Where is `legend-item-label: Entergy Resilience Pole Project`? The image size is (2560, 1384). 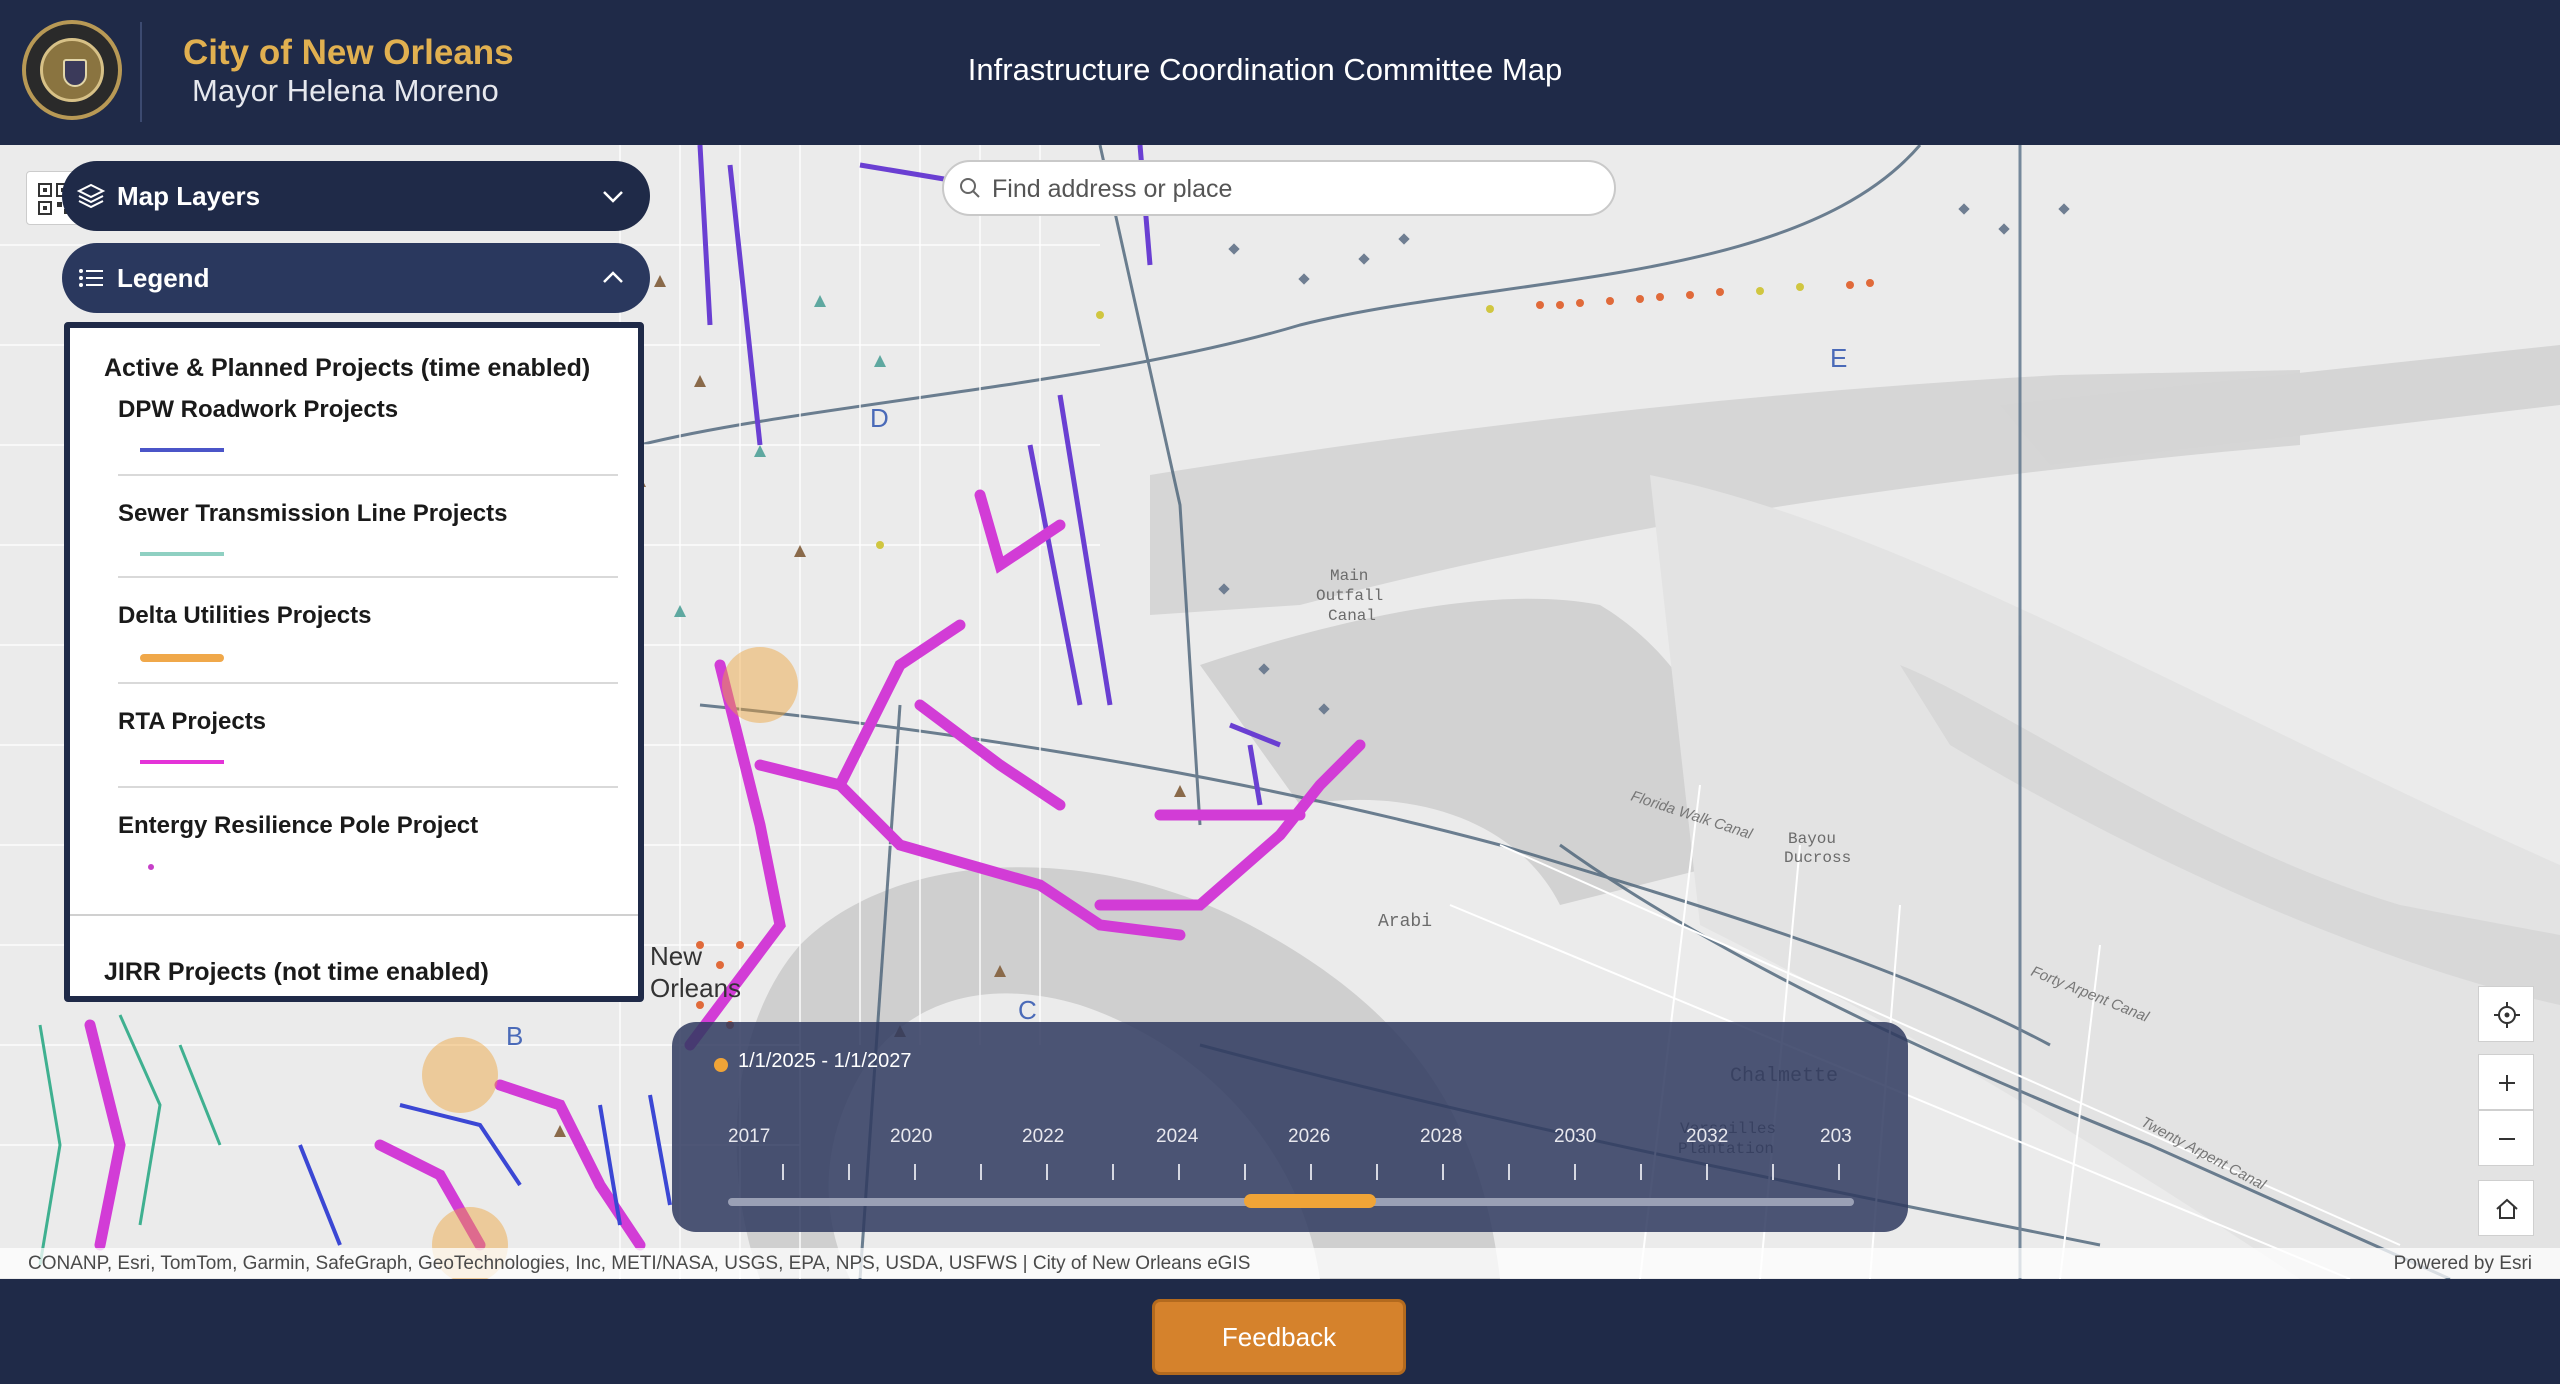
legend-item-label: Entergy Resilience Pole Project is located at coordinates (298, 825).